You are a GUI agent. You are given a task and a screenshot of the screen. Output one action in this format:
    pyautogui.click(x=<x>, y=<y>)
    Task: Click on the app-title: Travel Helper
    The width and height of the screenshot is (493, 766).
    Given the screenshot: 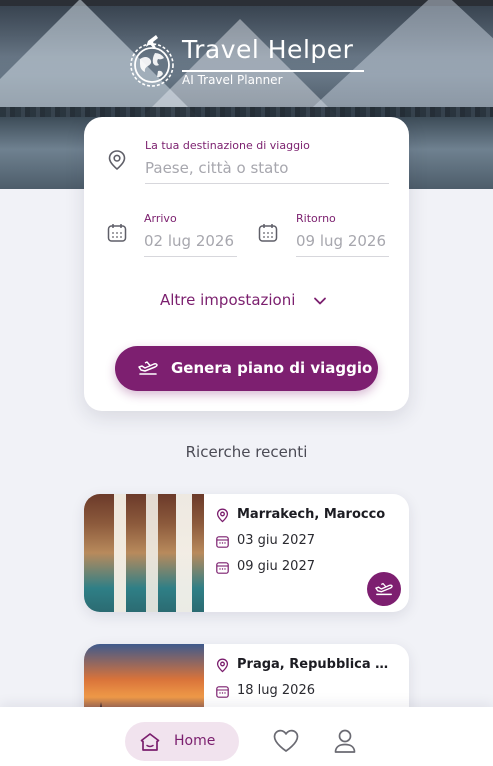 What is the action you would take?
    pyautogui.click(x=268, y=49)
    